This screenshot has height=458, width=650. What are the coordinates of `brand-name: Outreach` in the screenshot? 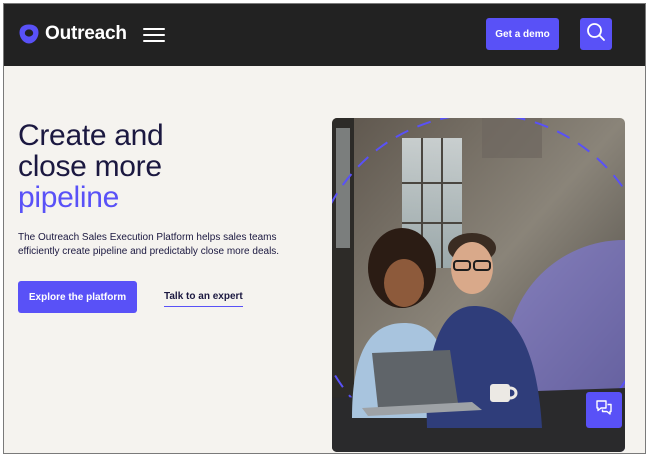 It's located at (86, 33).